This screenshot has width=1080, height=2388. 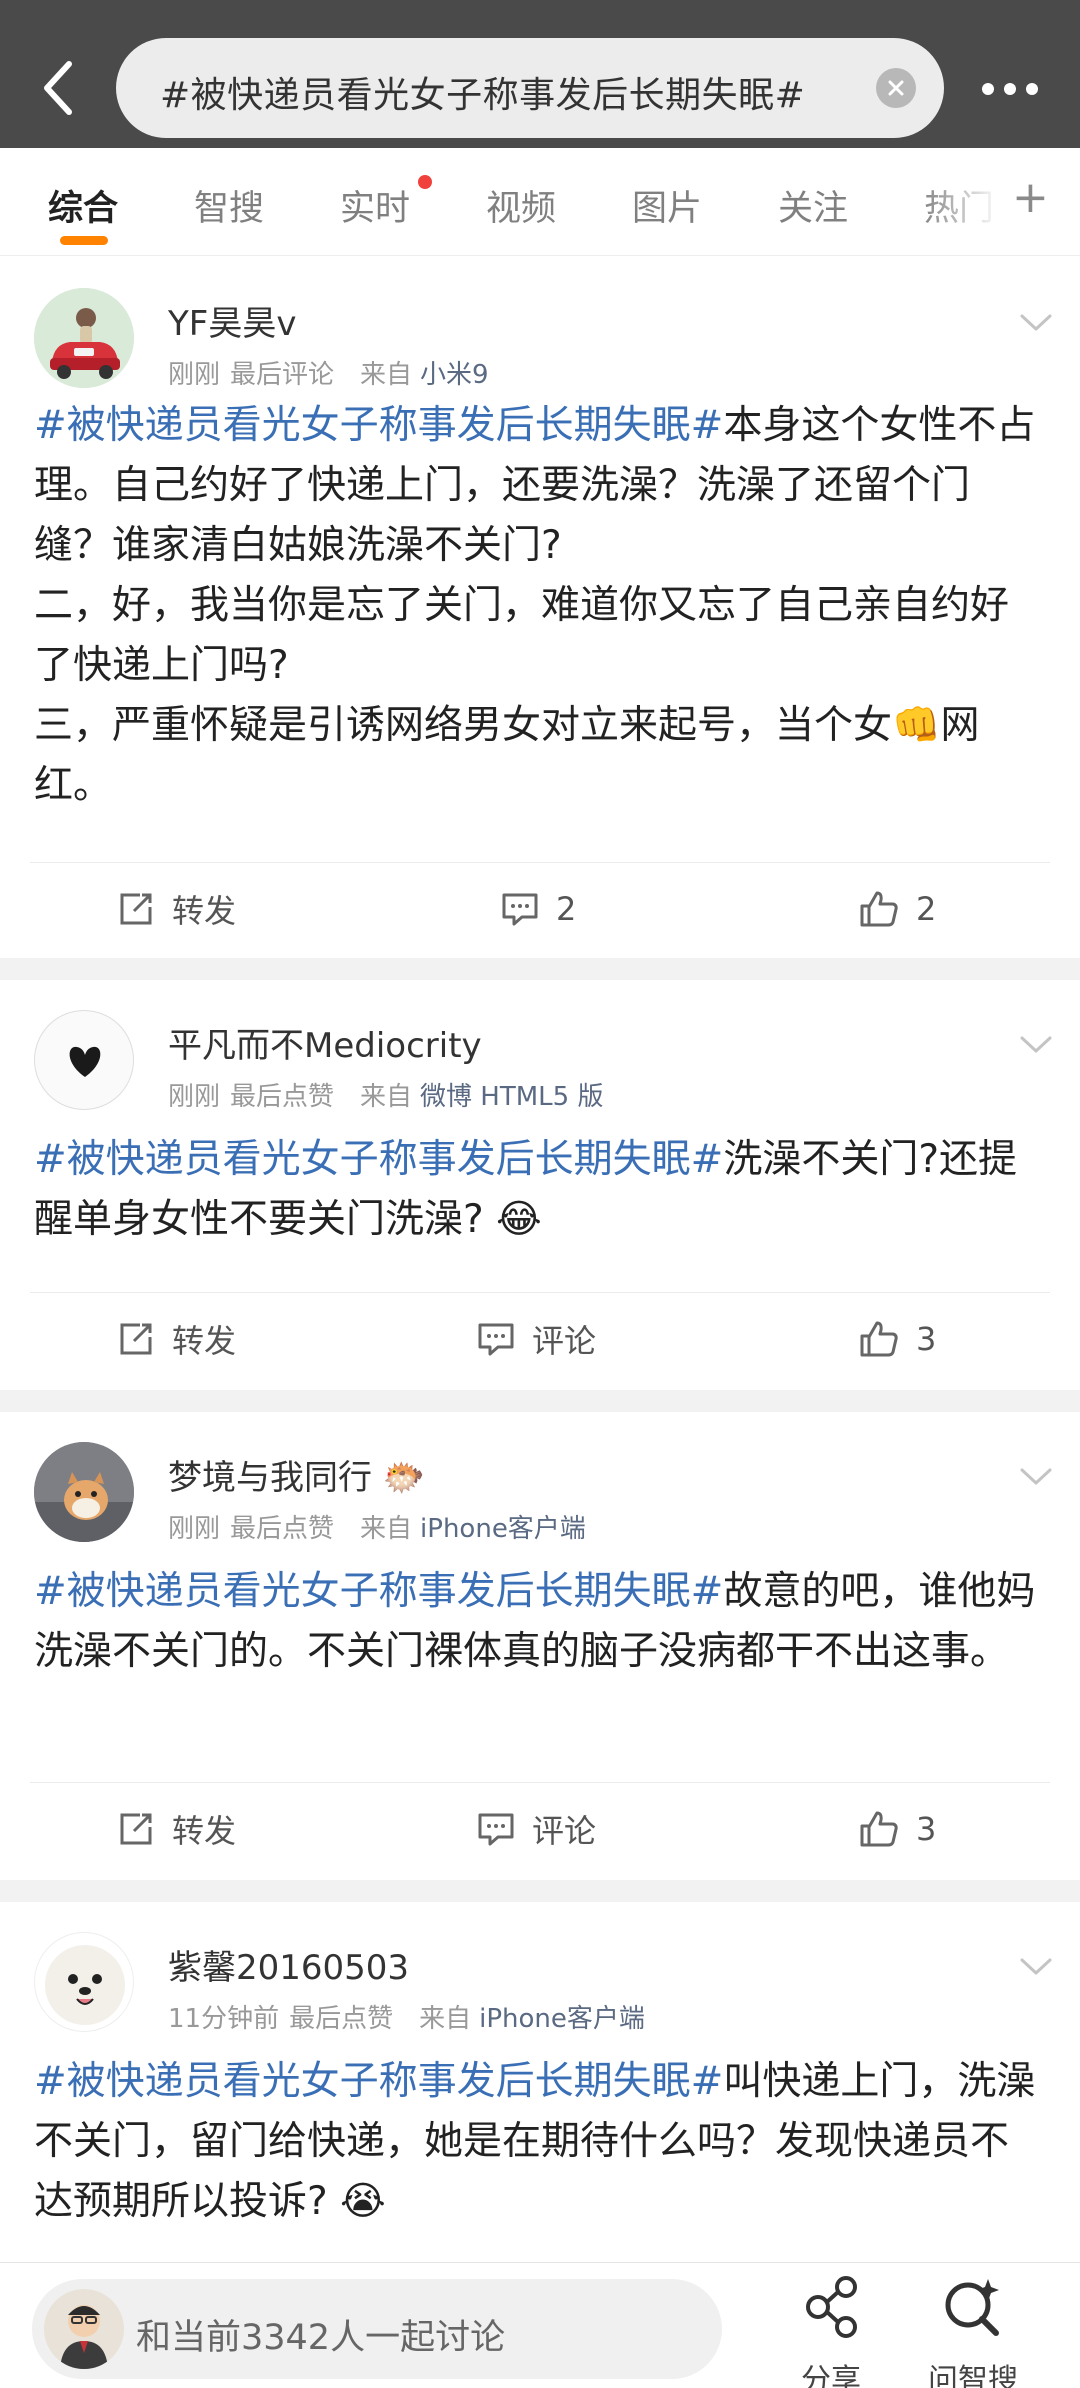 What do you see at coordinates (972, 2307) in the screenshot?
I see `ask-search-icon` at bounding box center [972, 2307].